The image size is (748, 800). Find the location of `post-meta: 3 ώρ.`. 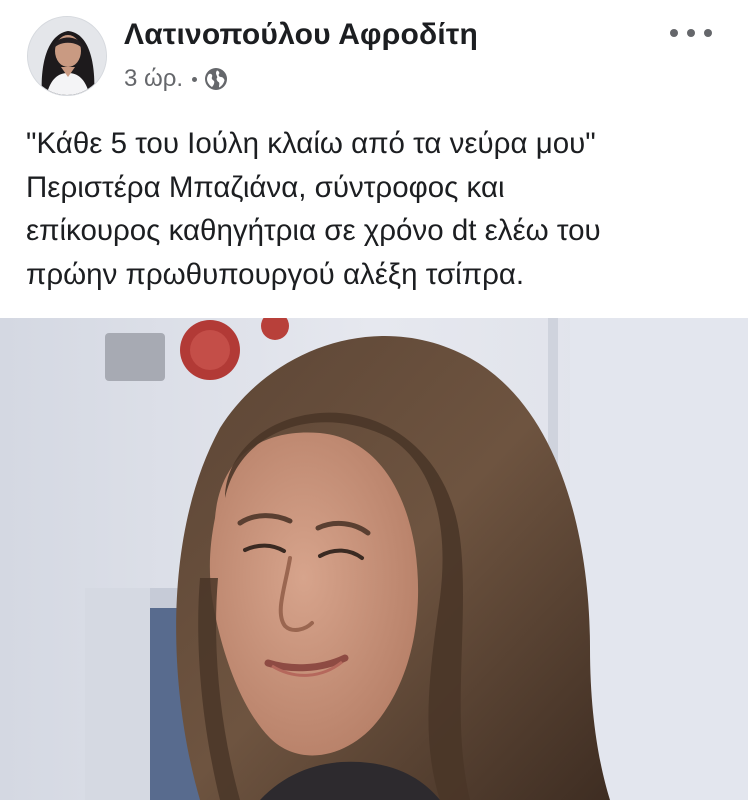

post-meta: 3 ώρ. is located at coordinates (176, 79).